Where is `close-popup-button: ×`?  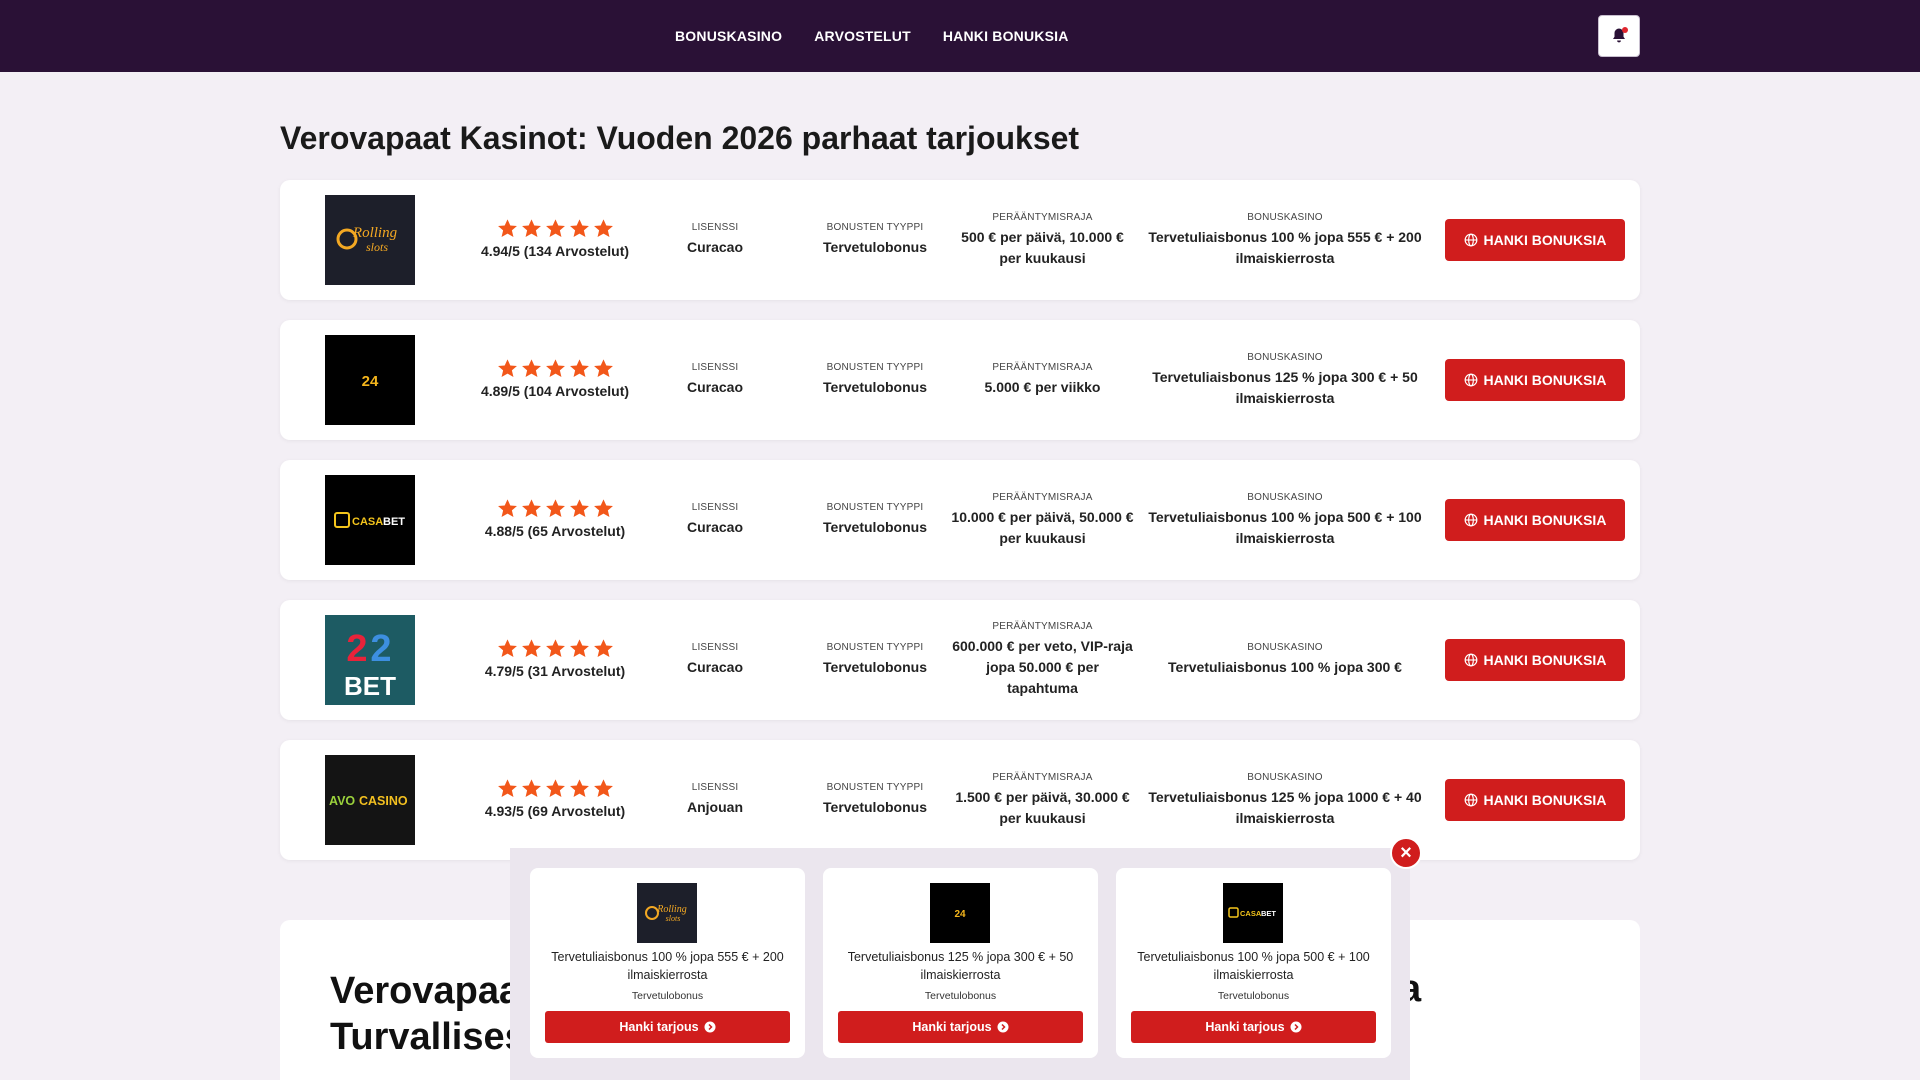 close-popup-button: × is located at coordinates (1406, 853).